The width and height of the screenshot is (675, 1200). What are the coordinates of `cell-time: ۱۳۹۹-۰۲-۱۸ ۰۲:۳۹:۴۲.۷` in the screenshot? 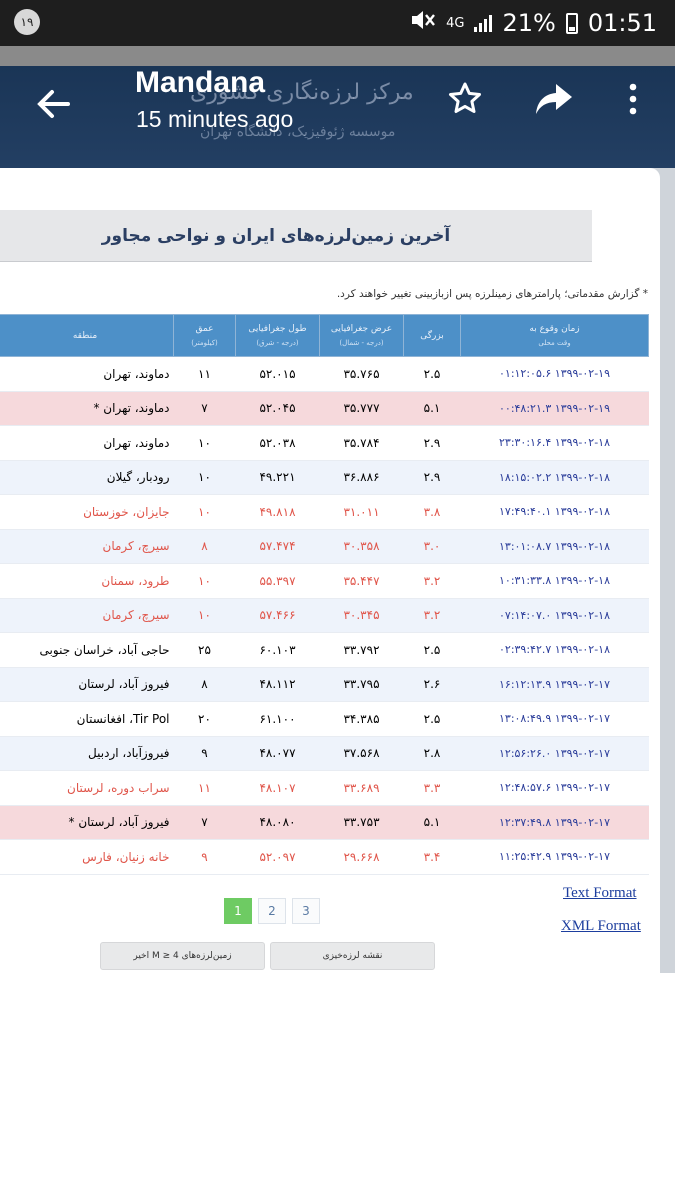 It's located at (554, 650).